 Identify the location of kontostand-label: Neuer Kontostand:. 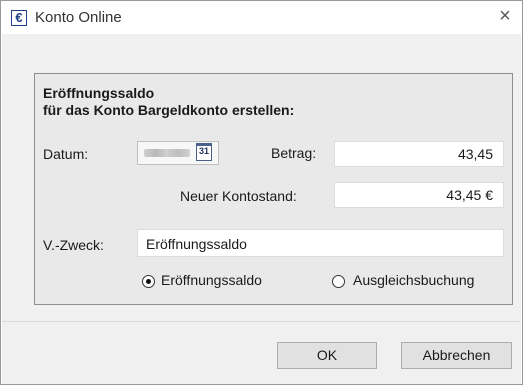
(238, 196).